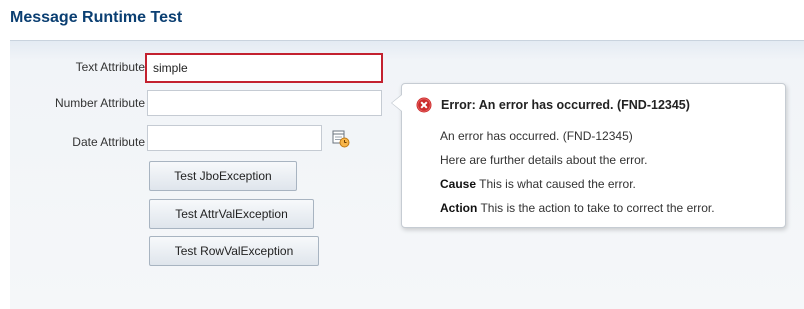 Image resolution: width=804 pixels, height=309 pixels. What do you see at coordinates (110, 67) in the screenshot?
I see `text-attribute-label: Text Attribute` at bounding box center [110, 67].